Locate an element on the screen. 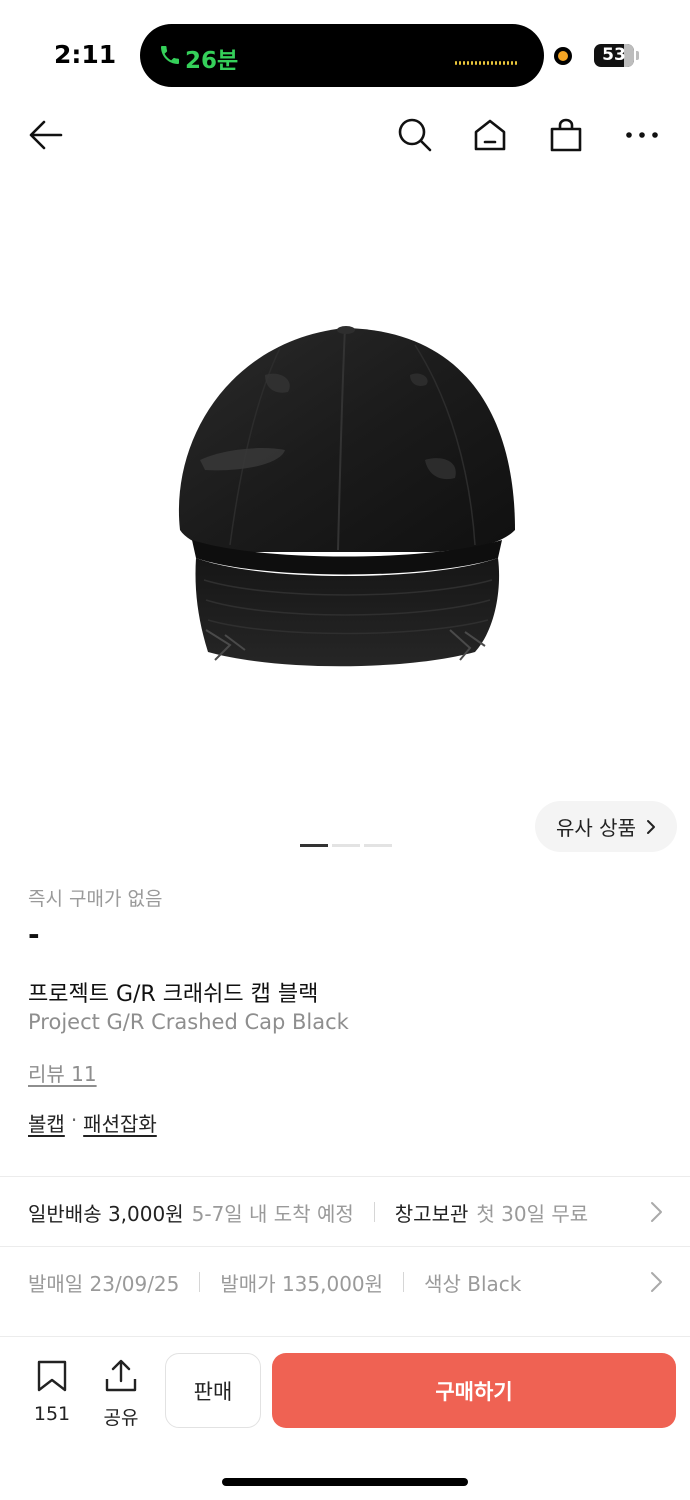 The image size is (690, 1500). more-icon is located at coordinates (642, 135).